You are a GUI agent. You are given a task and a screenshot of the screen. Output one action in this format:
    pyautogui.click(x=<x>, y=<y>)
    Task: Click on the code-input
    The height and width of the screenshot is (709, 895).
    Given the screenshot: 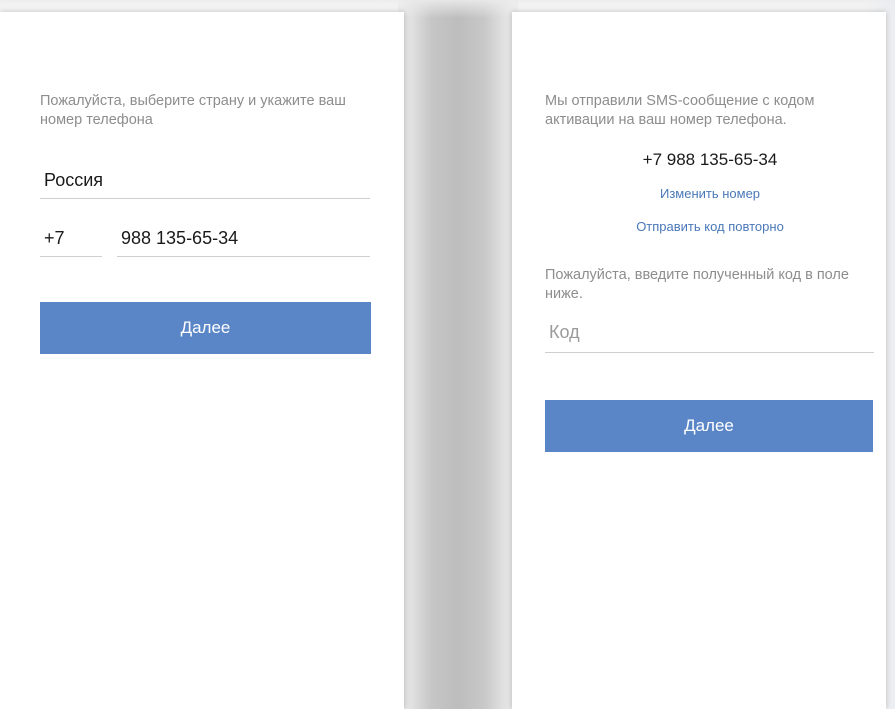 What is the action you would take?
    pyautogui.click(x=709, y=335)
    